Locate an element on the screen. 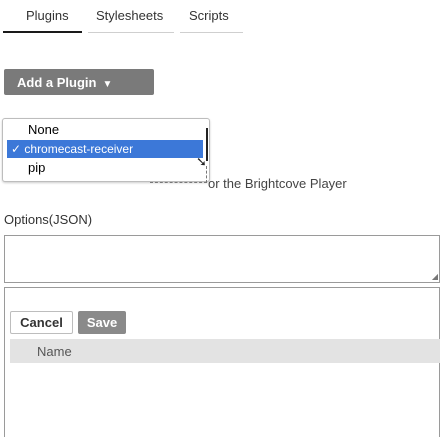  tab-bar: Plugins Stylesheets Scripts is located at coordinates (223, 18).